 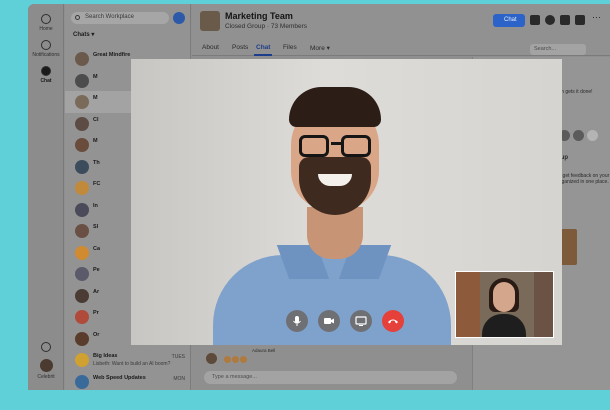 What do you see at coordinates (179, 18) in the screenshot?
I see `compose-icon` at bounding box center [179, 18].